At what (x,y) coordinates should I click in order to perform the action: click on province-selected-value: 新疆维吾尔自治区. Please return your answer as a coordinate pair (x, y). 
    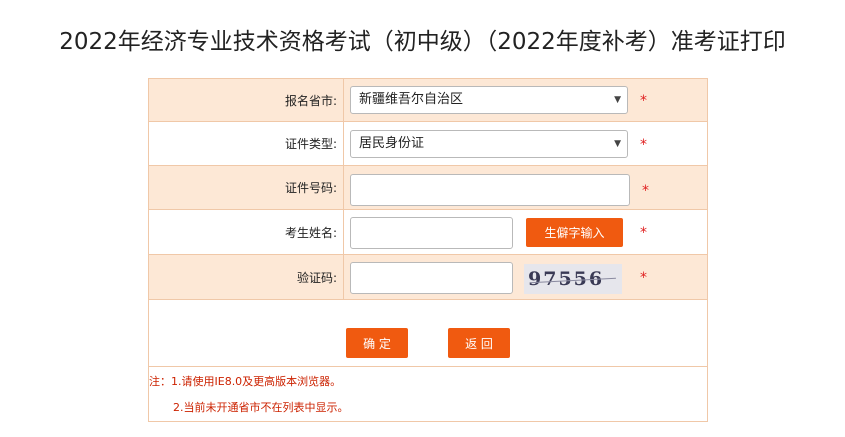
    Looking at the image, I should click on (411, 99).